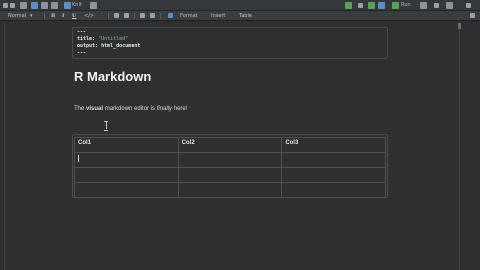 Image resolution: width=480 pixels, height=270 pixels. I want to click on image-icon, so click(152, 15).